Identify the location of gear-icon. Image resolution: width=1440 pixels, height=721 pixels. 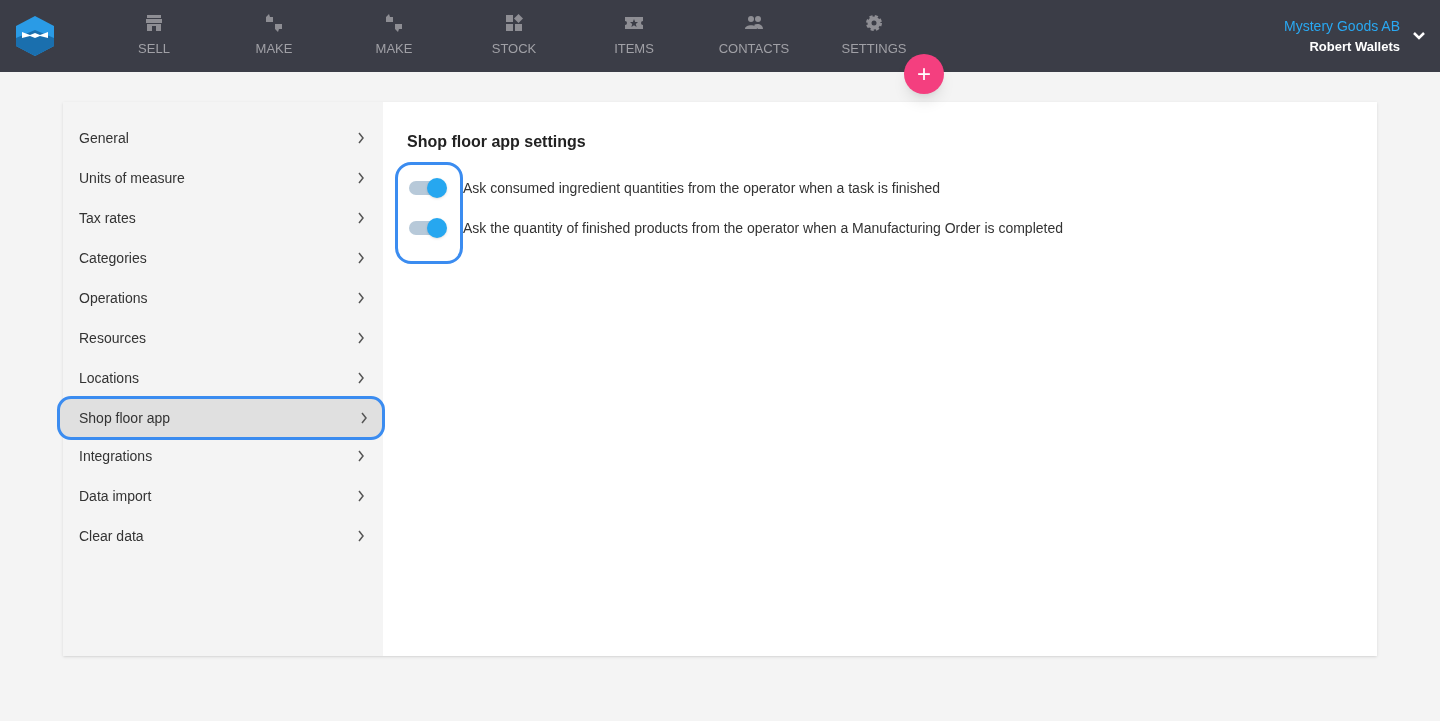
(874, 23).